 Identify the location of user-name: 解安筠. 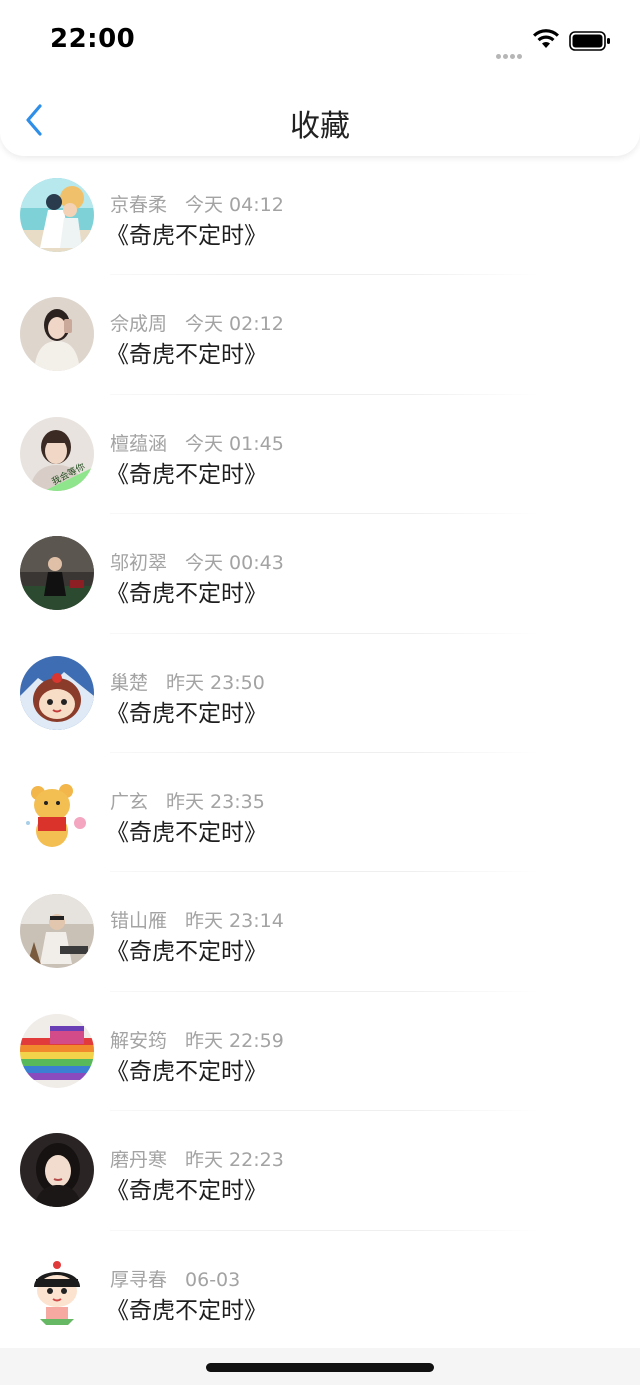
(139, 1040).